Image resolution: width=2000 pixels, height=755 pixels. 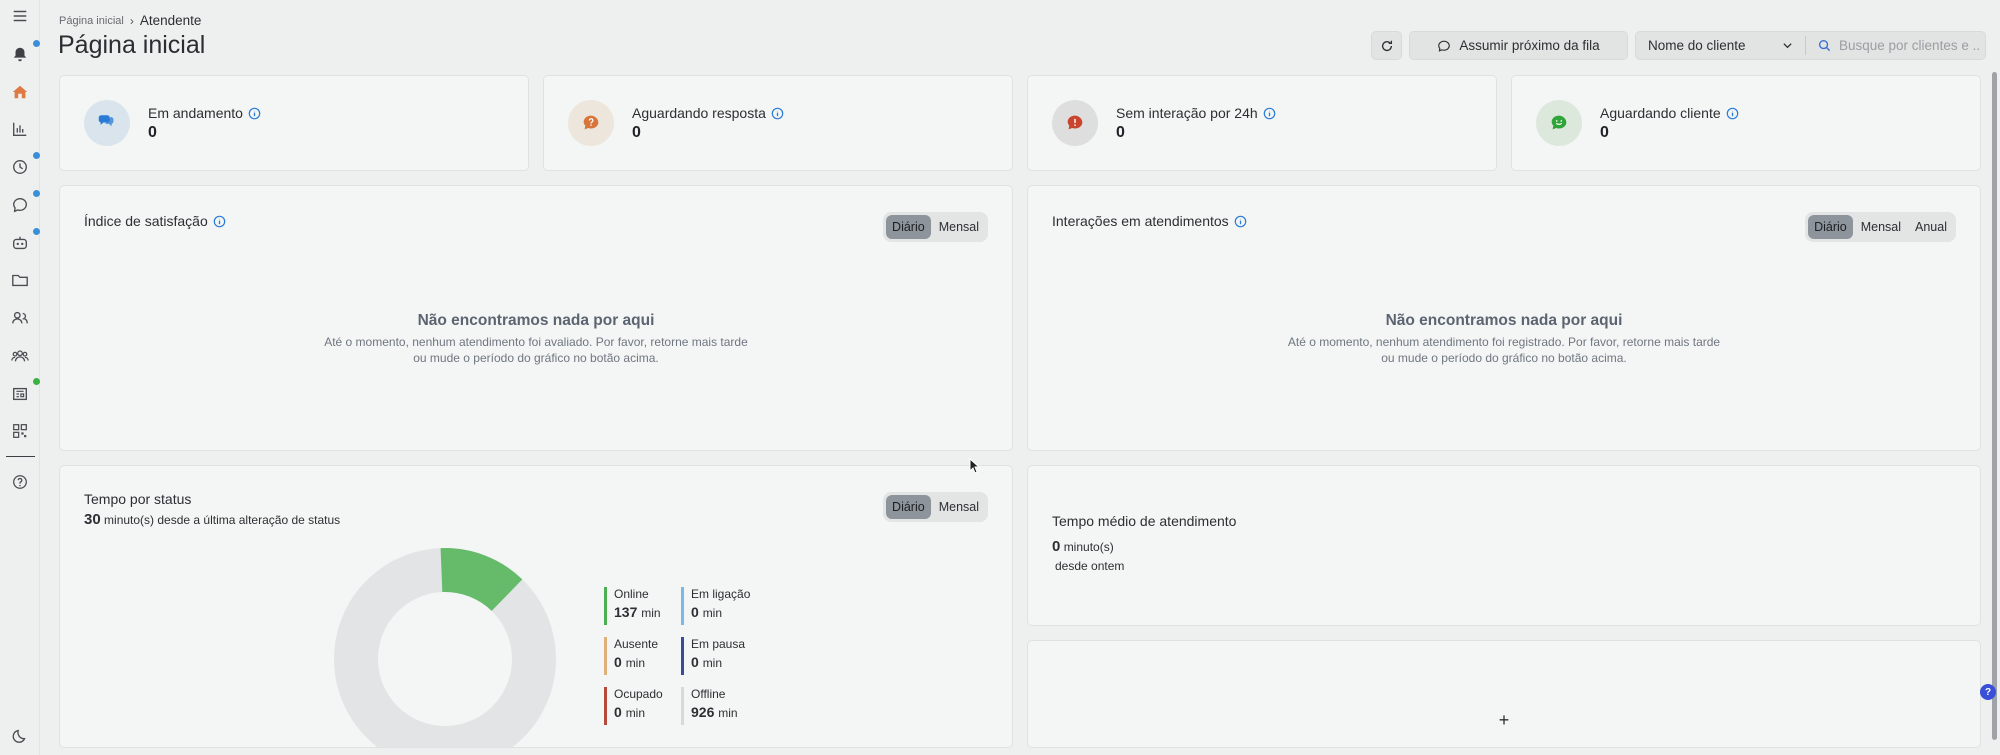 I want to click on stat-card-in-progress: Em andamento 0, so click(x=294, y=123).